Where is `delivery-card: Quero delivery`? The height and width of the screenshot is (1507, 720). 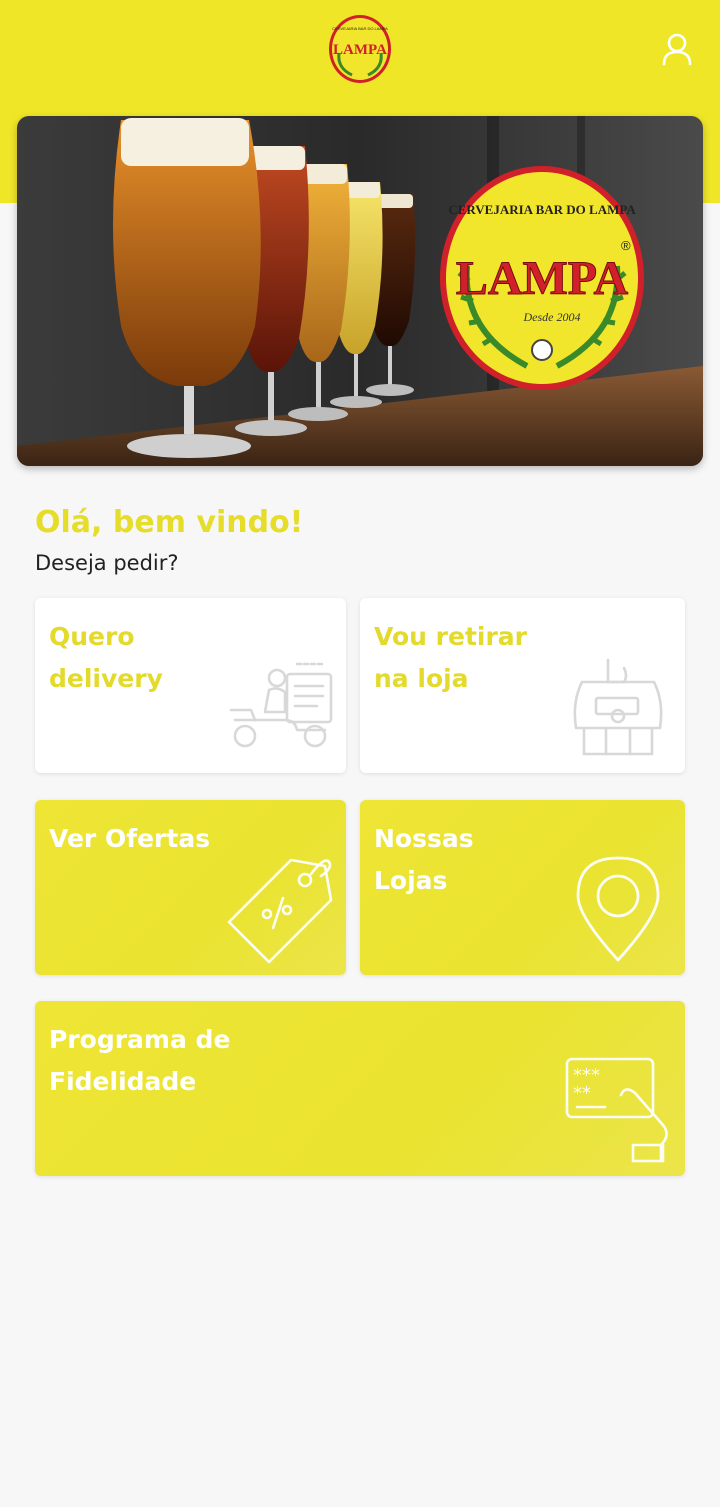 delivery-card: Quero delivery is located at coordinates (190, 685).